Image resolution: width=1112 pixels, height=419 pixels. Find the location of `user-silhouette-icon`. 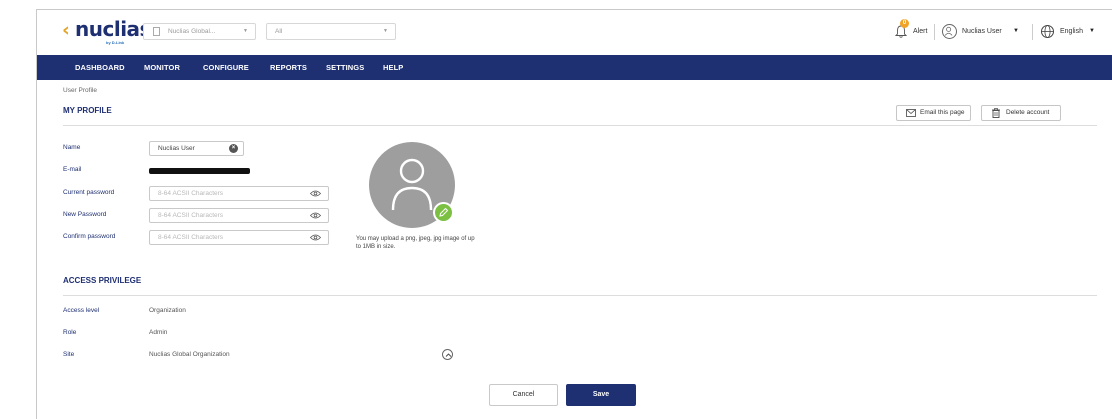

user-silhouette-icon is located at coordinates (412, 184).